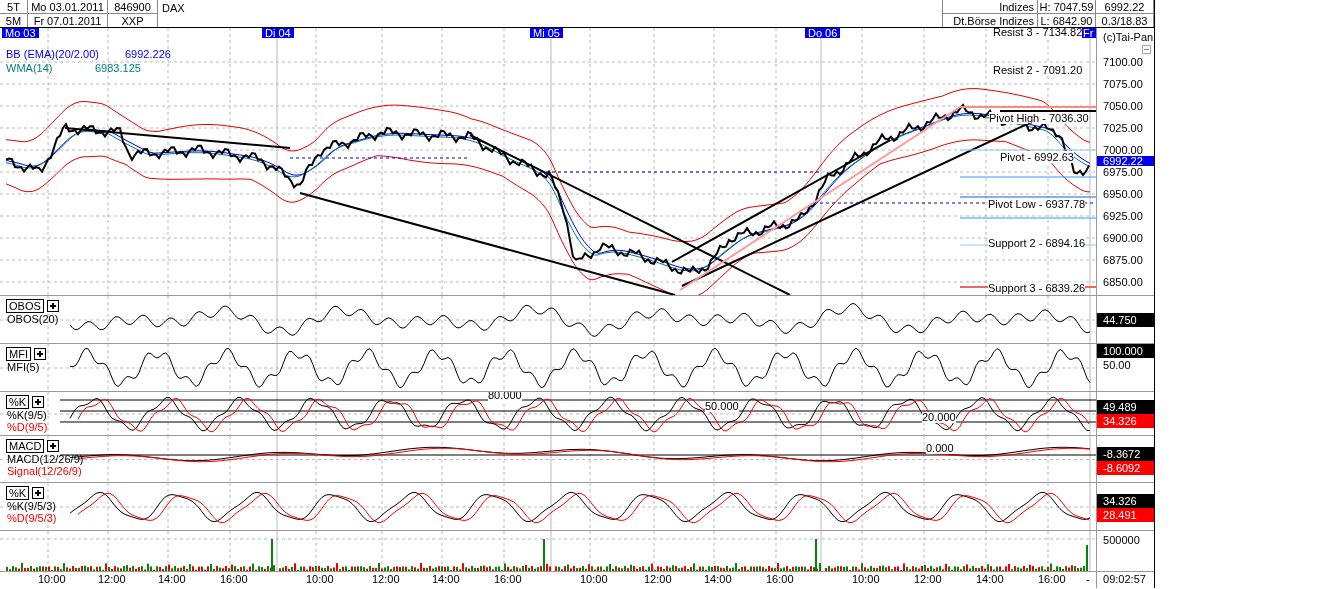 Image resolution: width=1323 pixels, height=589 pixels. What do you see at coordinates (1037, 204) in the screenshot?
I see `pivot-label: Pivot Low - 6937.78` at bounding box center [1037, 204].